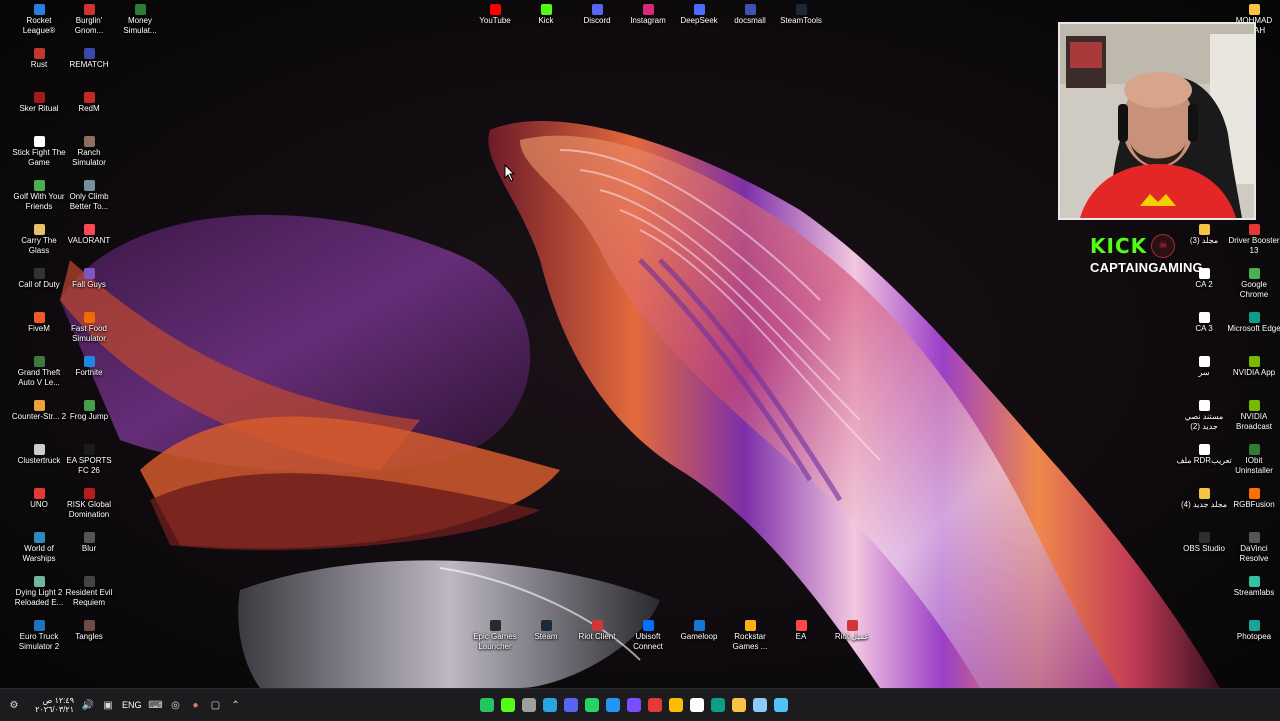 This screenshot has width=1280, height=721. What do you see at coordinates (39, 279) in the screenshot?
I see `desktop-shortcut: Call of Duty` at bounding box center [39, 279].